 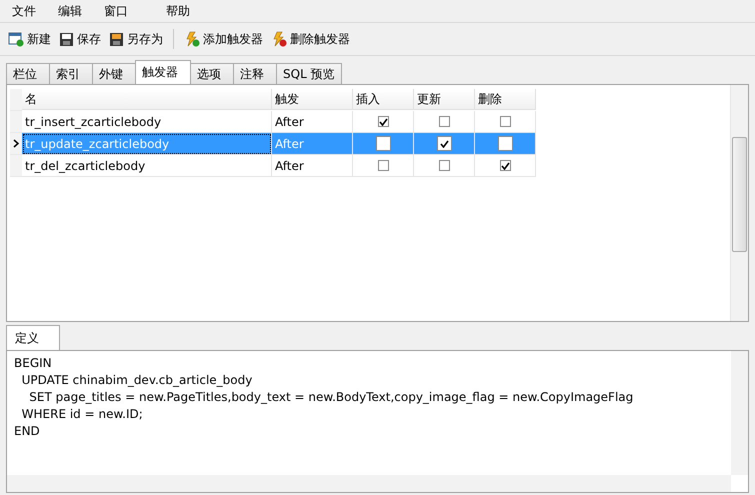 I want to click on tab: 注释, so click(x=255, y=73).